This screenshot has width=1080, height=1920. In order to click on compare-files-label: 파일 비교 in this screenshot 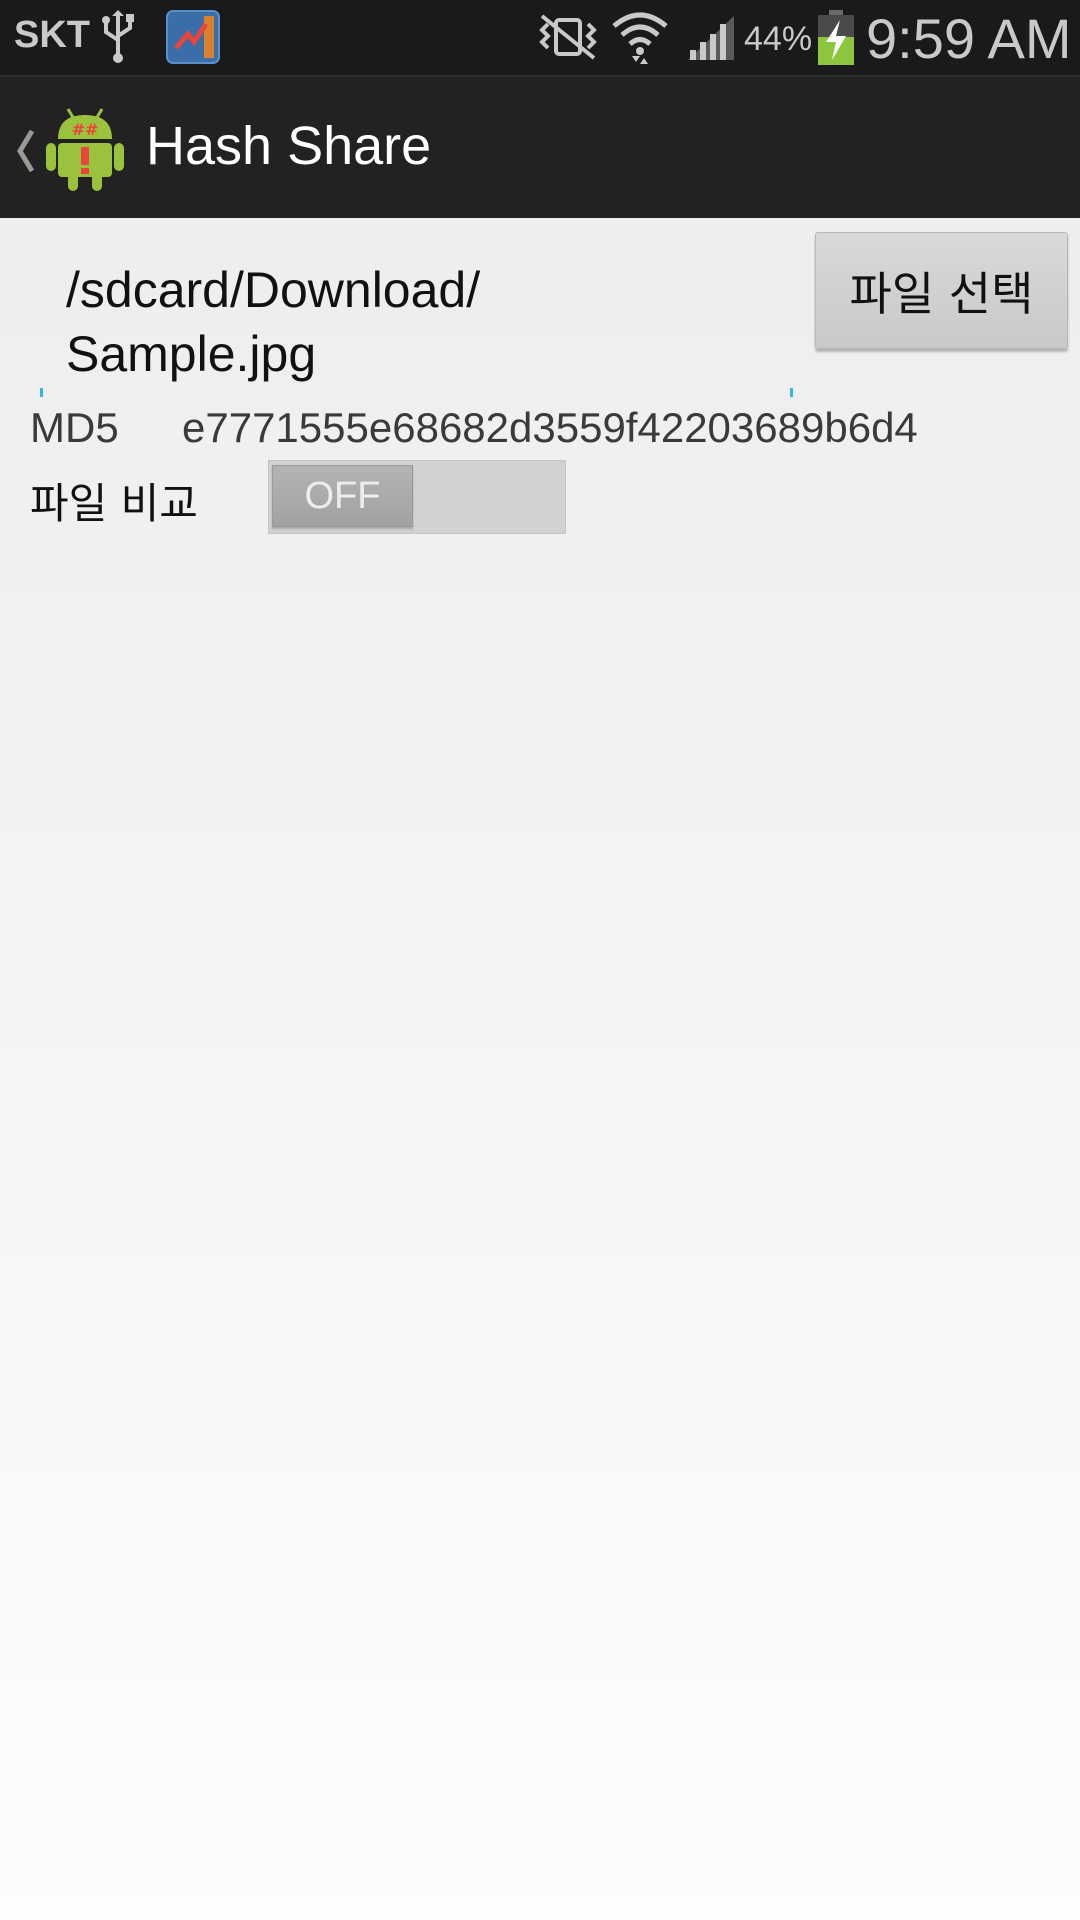, I will do `click(114, 503)`.